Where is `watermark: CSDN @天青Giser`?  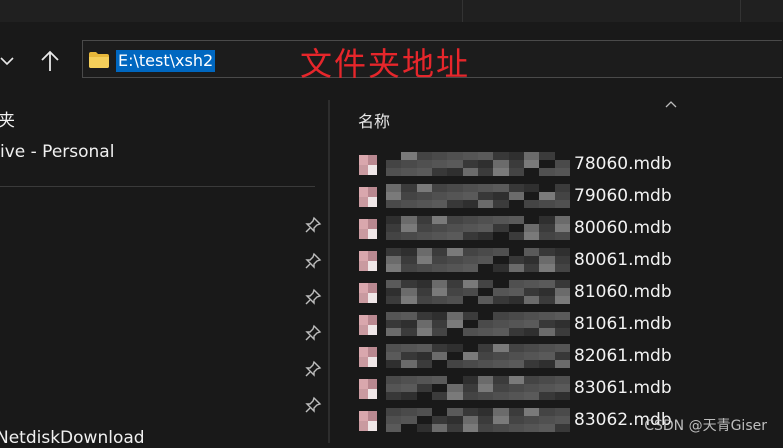 watermark: CSDN @天青Giser is located at coordinates (705, 426).